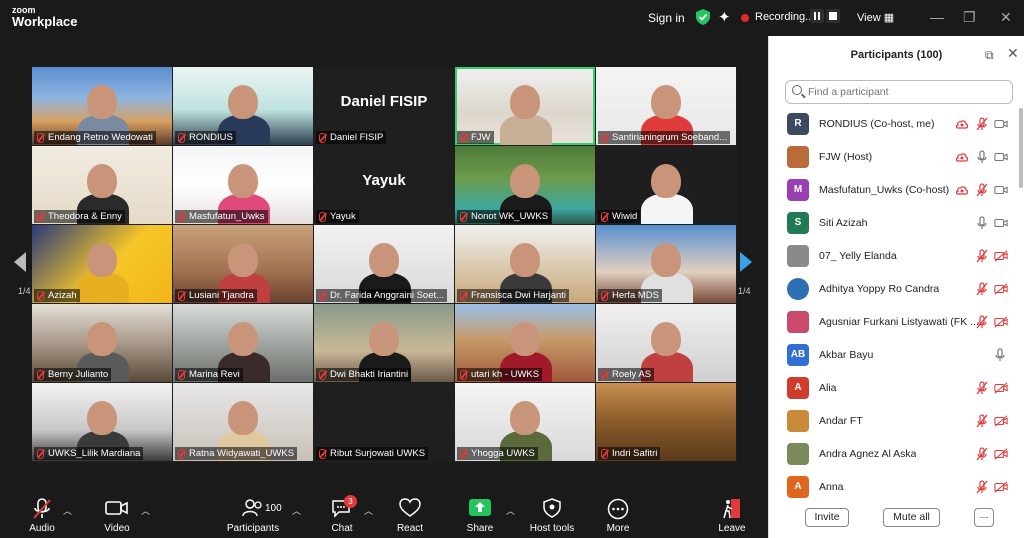 The height and width of the screenshot is (538, 1024). What do you see at coordinates (969, 17) in the screenshot?
I see `restore-icon: ❐` at bounding box center [969, 17].